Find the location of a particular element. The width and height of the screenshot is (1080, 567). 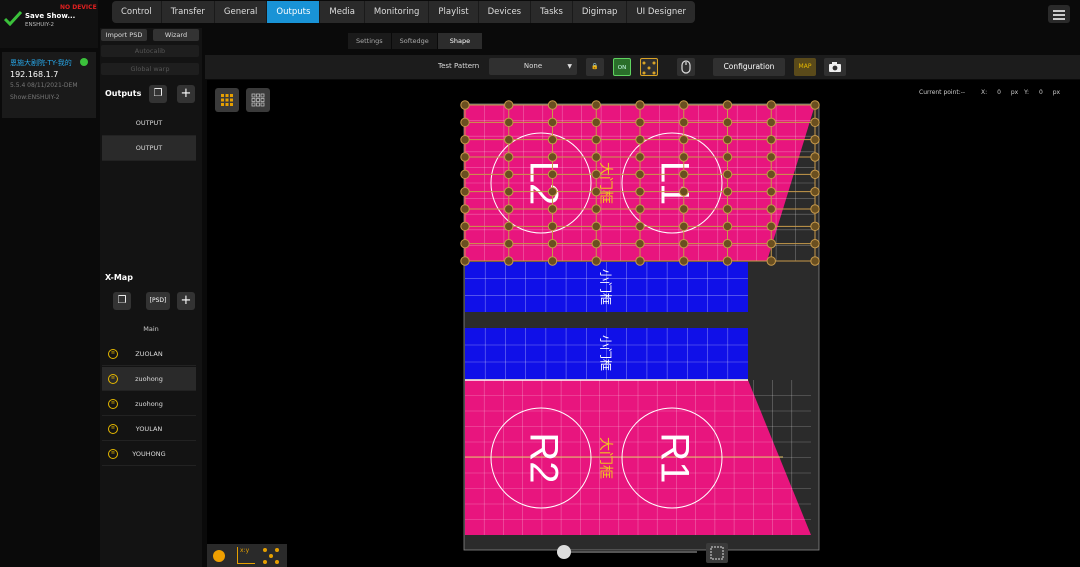

zoom-slider-thumb is located at coordinates (564, 552).